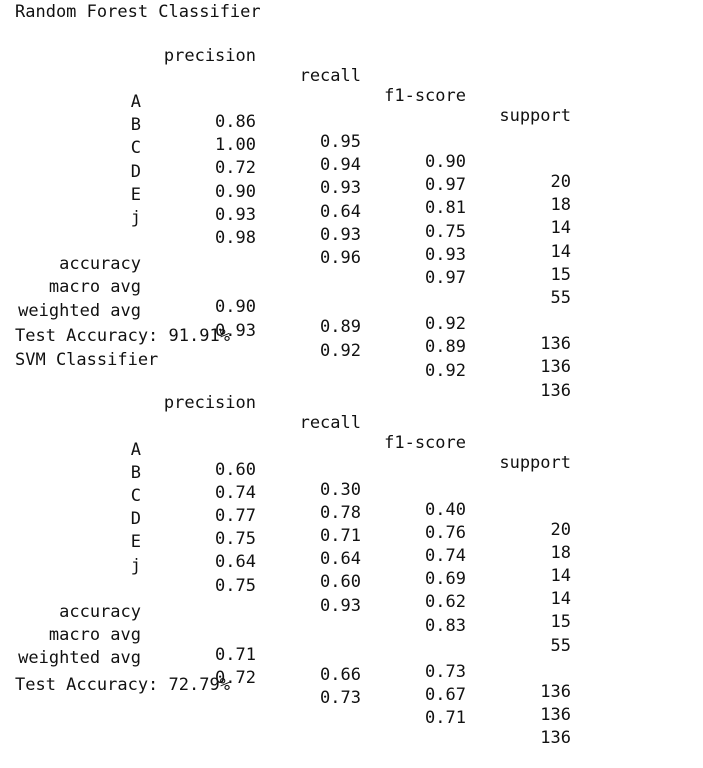 The height and width of the screenshot is (768, 703). What do you see at coordinates (445, 347) in the screenshot?
I see `f1-value: 0.89` at bounding box center [445, 347].